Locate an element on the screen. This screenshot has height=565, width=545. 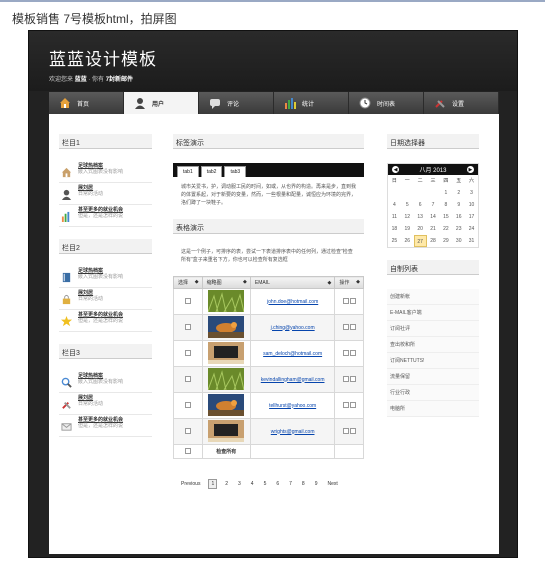
nav-item-0: 首页 is located at coordinates (86, 103).